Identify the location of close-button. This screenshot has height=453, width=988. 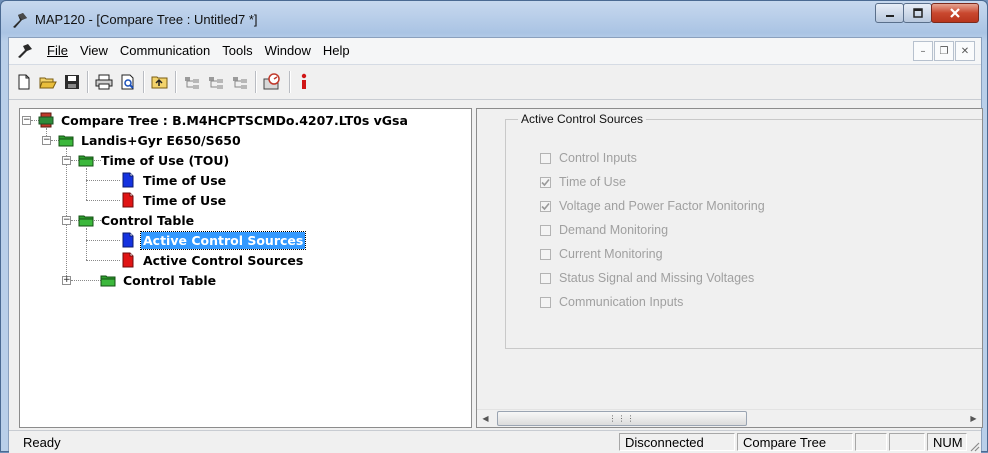
(955, 13).